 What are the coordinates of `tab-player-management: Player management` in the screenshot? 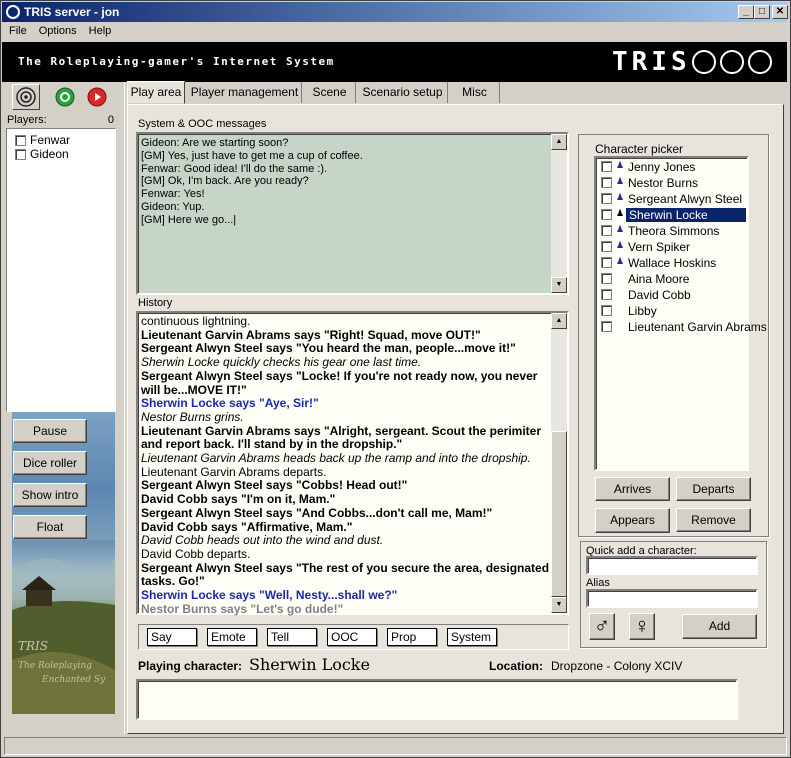 It's located at (245, 92).